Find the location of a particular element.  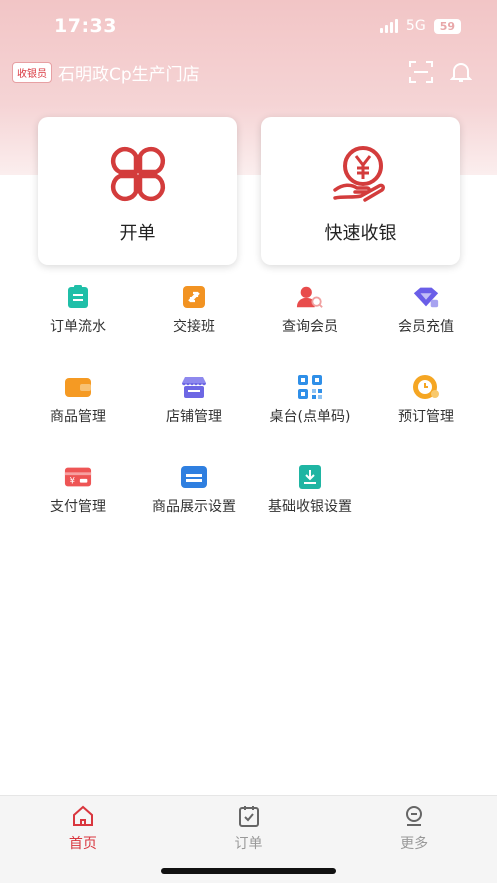

shift-swap-icon is located at coordinates (194, 297).